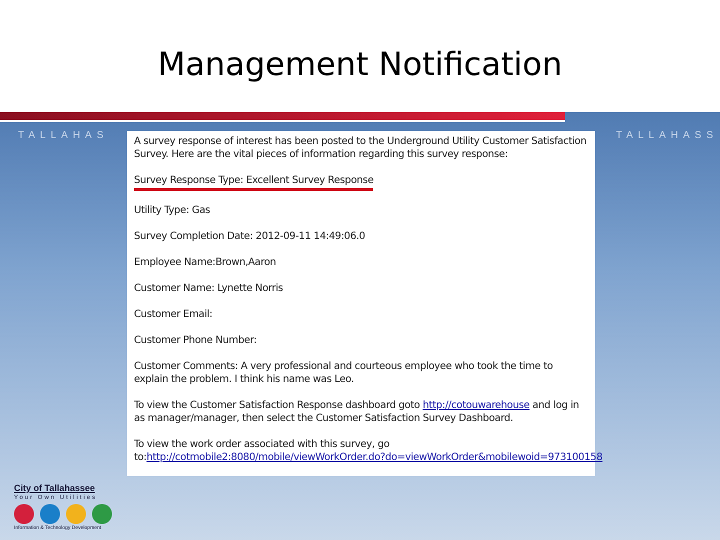  What do you see at coordinates (476, 405) in the screenshot?
I see `link: http://cotouwarehouse` at bounding box center [476, 405].